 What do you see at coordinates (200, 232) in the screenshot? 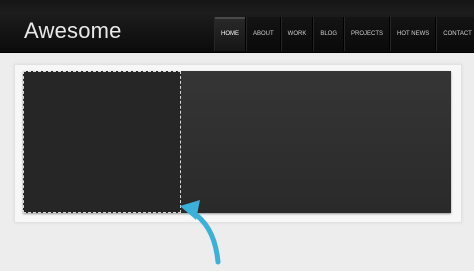
I see `curved-arrow-icon` at bounding box center [200, 232].